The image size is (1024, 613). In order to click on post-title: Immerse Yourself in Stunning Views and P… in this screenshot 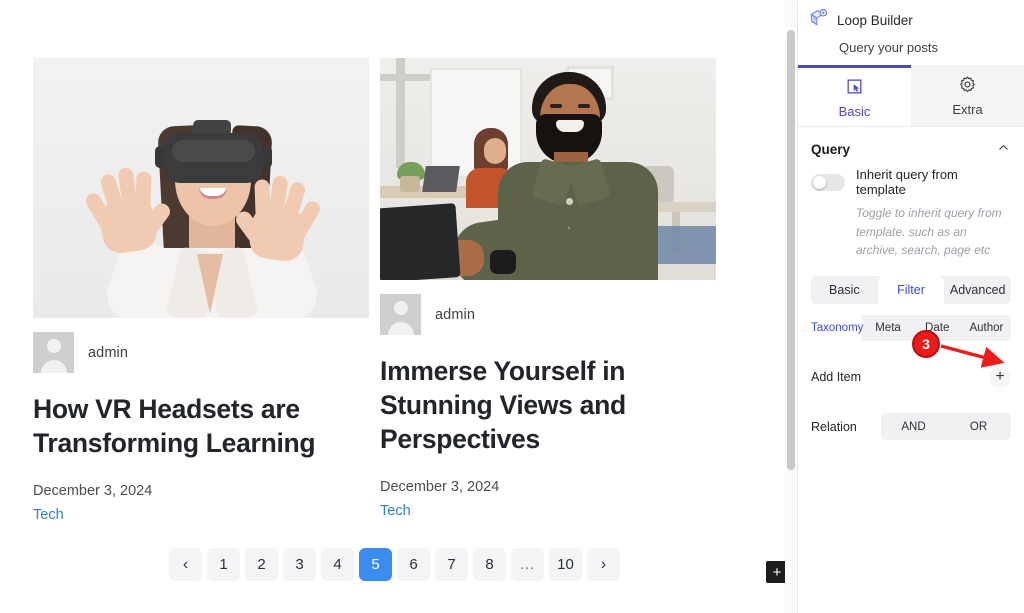, I will do `click(548, 406)`.